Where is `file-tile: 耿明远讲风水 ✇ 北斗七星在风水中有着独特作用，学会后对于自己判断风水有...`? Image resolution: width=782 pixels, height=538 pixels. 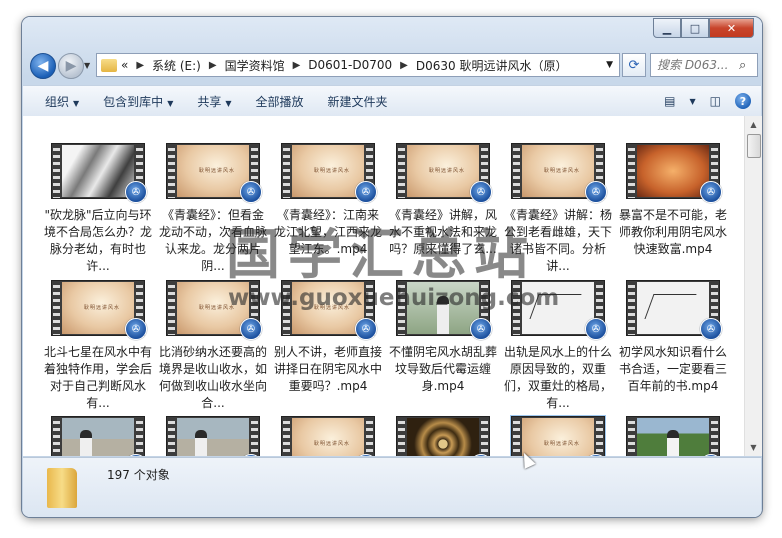
file-tile: 耿明远讲风水 ✇ 北斗七星在风水中有着独特作用，学会后对于自己判断风水有... is located at coordinates (98, 346).